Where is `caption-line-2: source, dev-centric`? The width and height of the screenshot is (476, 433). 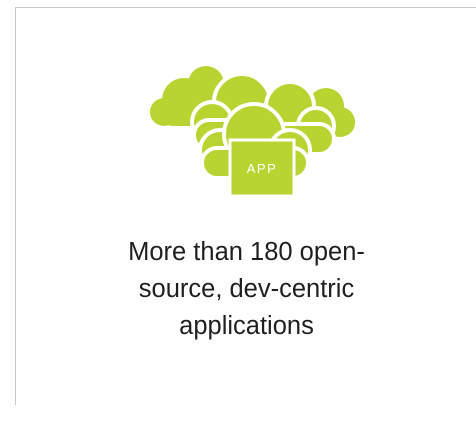 caption-line-2: source, dev-centric is located at coordinates (246, 289).